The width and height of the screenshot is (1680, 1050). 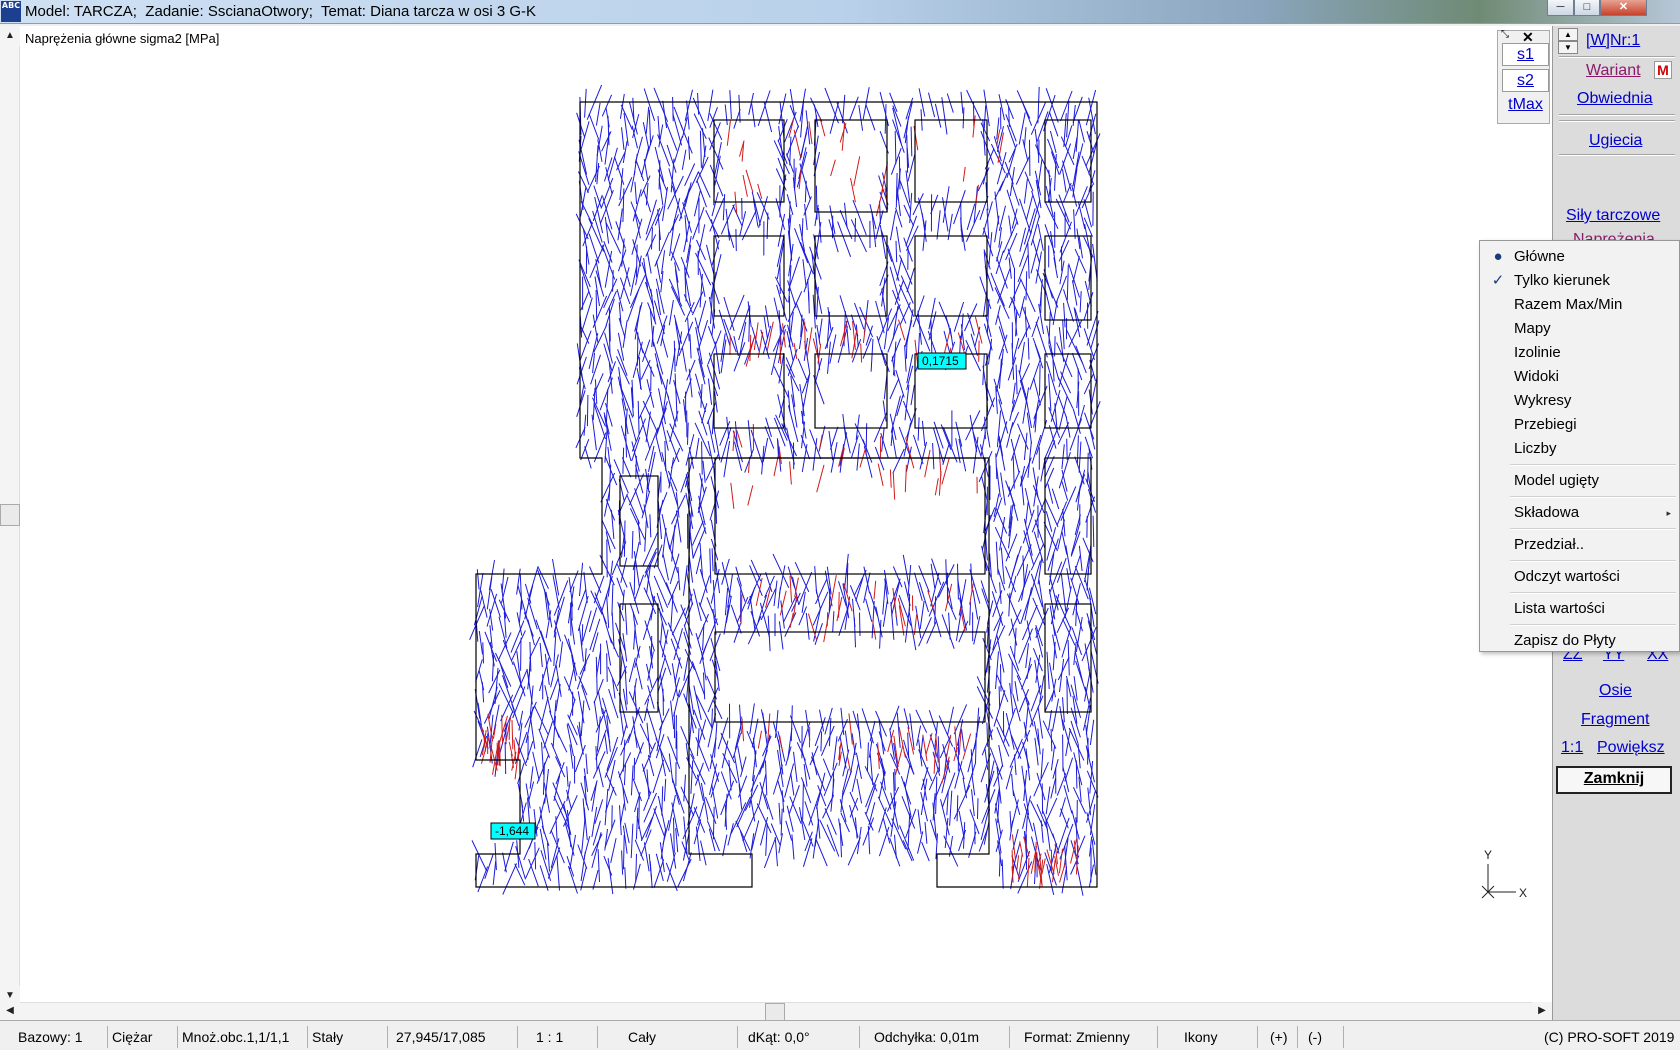 I want to click on m-badge: M, so click(x=1663, y=70).